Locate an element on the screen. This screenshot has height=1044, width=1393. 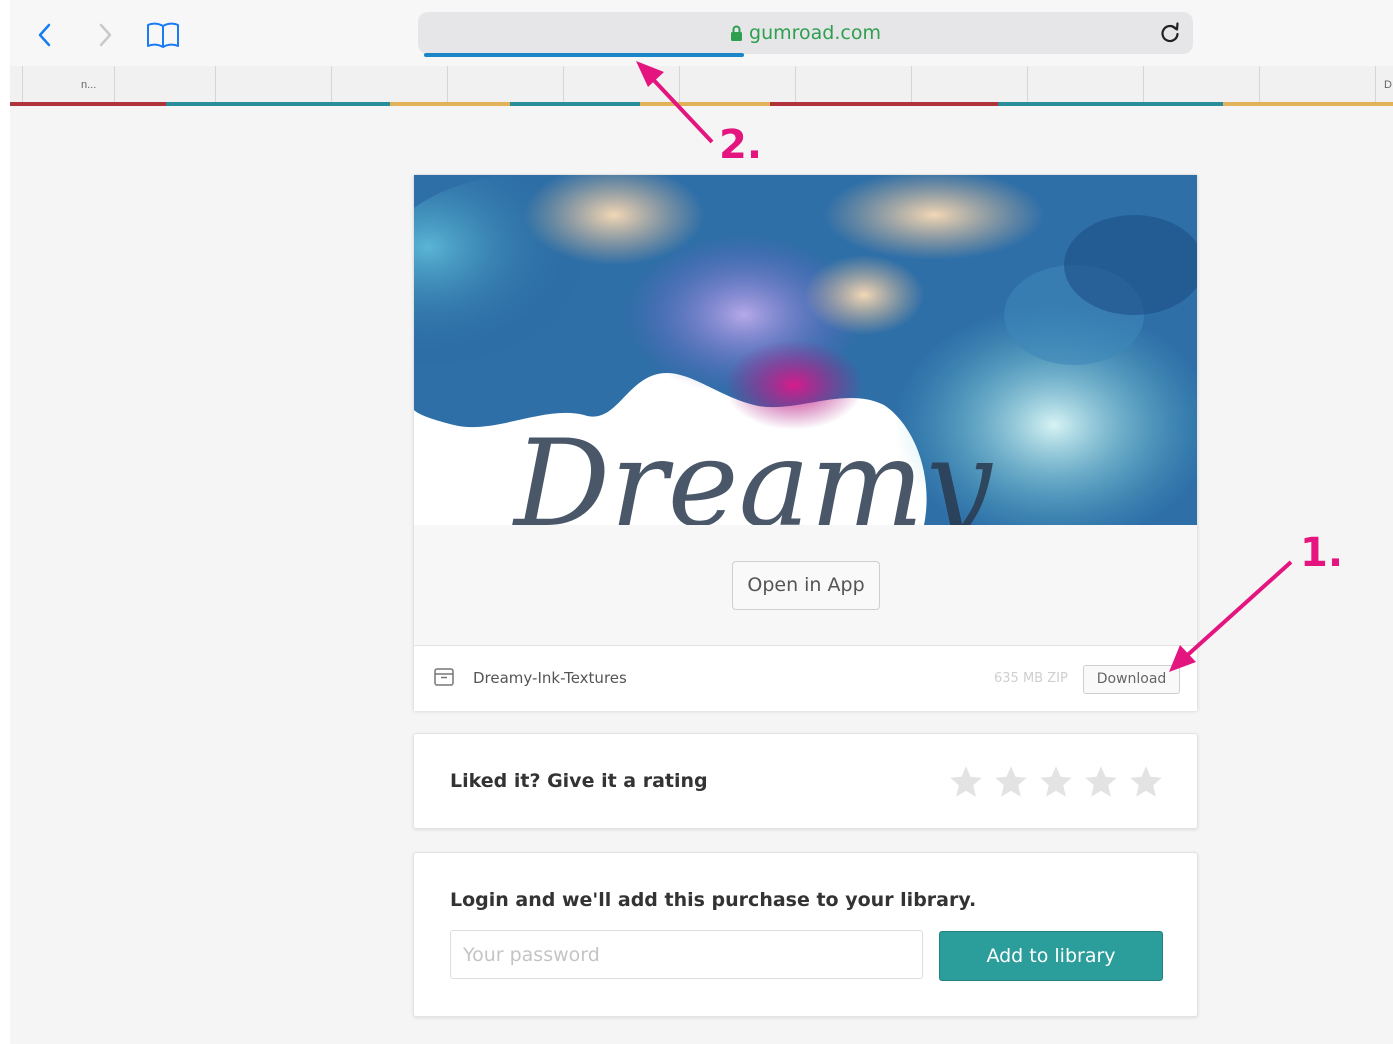
chevron-left-icon is located at coordinates (44, 35).